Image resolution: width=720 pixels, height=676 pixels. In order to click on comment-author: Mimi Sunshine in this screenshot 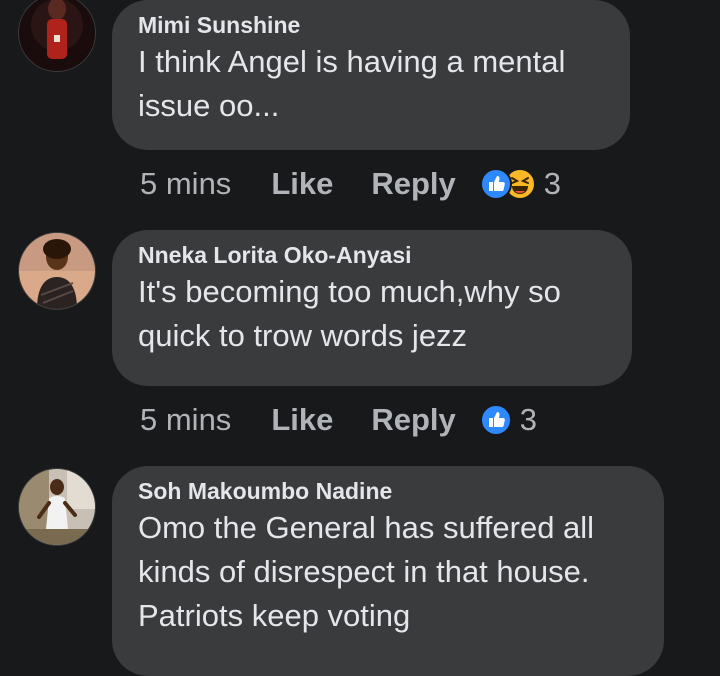, I will do `click(371, 25)`.